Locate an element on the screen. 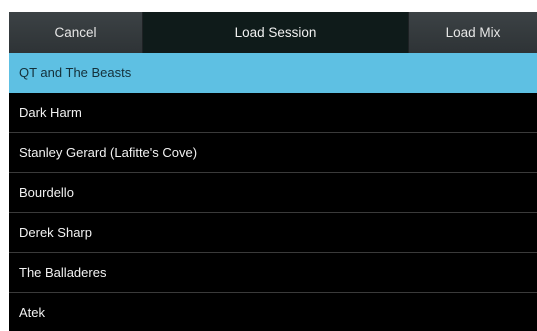 Image resolution: width=537 pixels, height=331 pixels. session-item: Atek is located at coordinates (273, 312).